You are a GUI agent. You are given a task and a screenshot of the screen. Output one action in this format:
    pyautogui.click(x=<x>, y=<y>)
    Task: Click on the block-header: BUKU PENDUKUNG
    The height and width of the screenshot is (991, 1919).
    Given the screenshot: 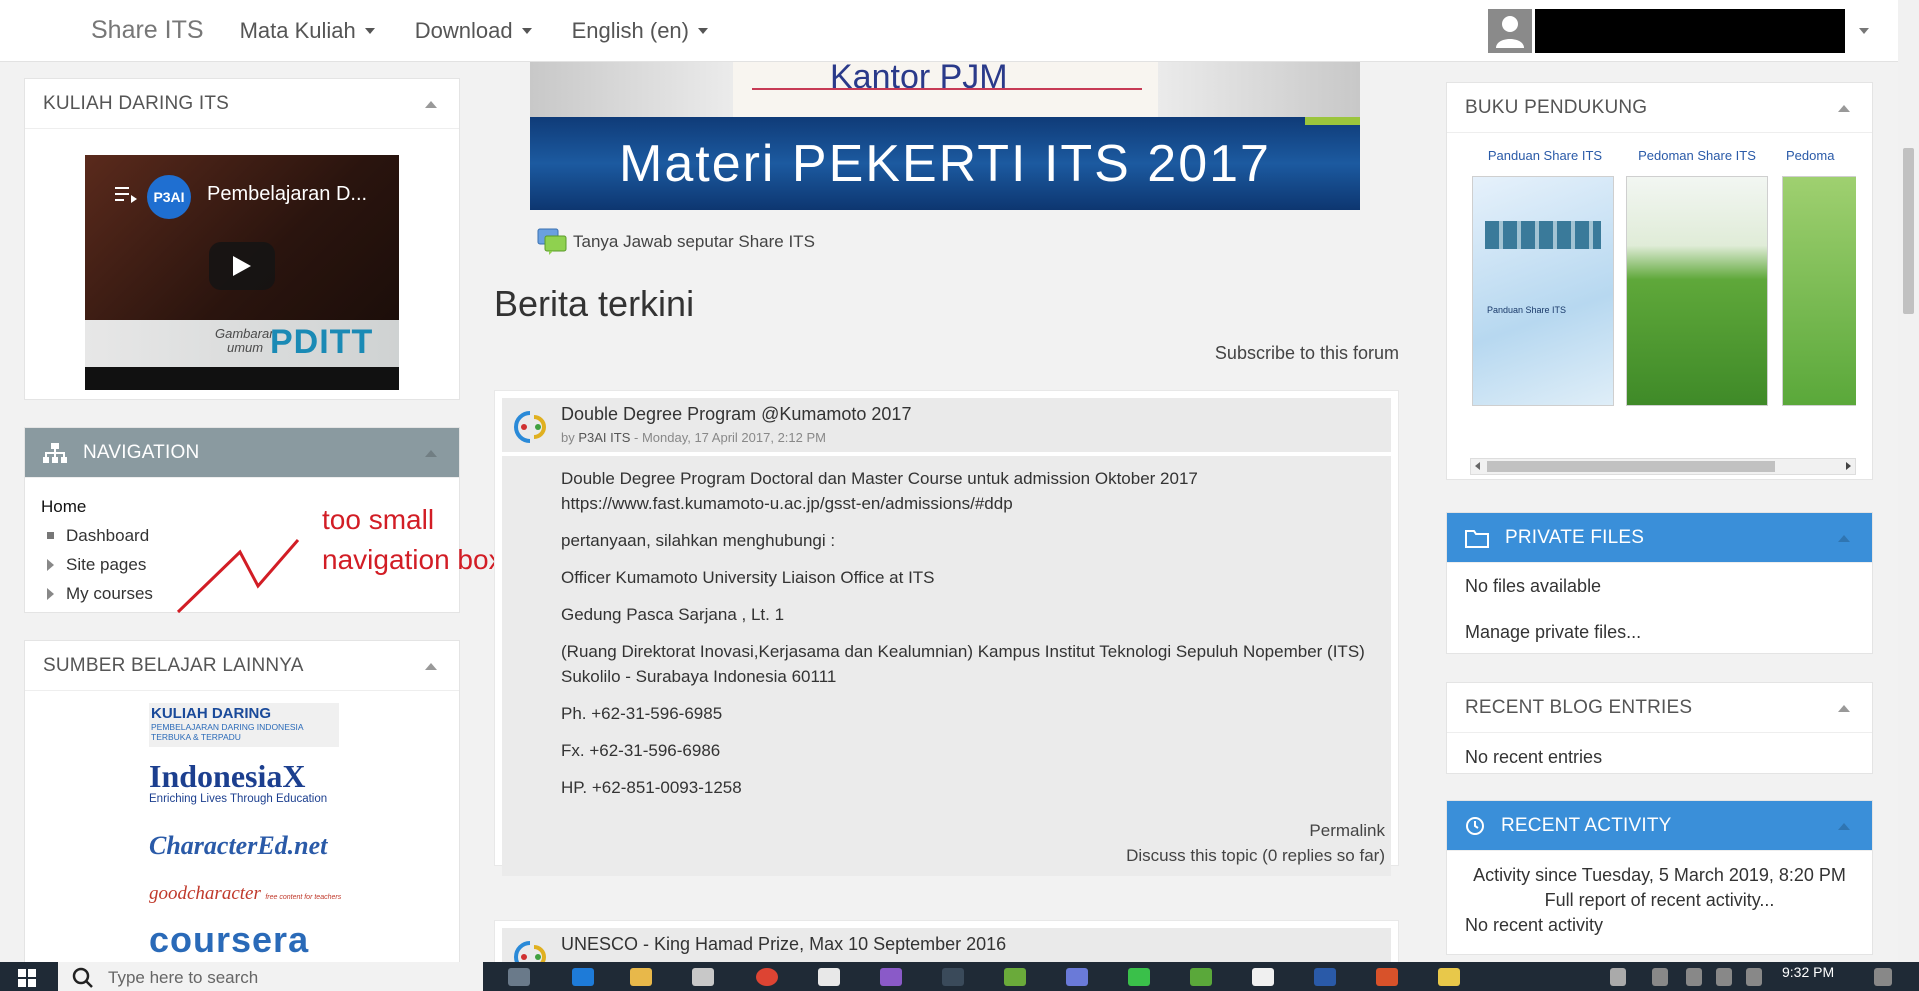 What is the action you would take?
    pyautogui.click(x=1659, y=108)
    